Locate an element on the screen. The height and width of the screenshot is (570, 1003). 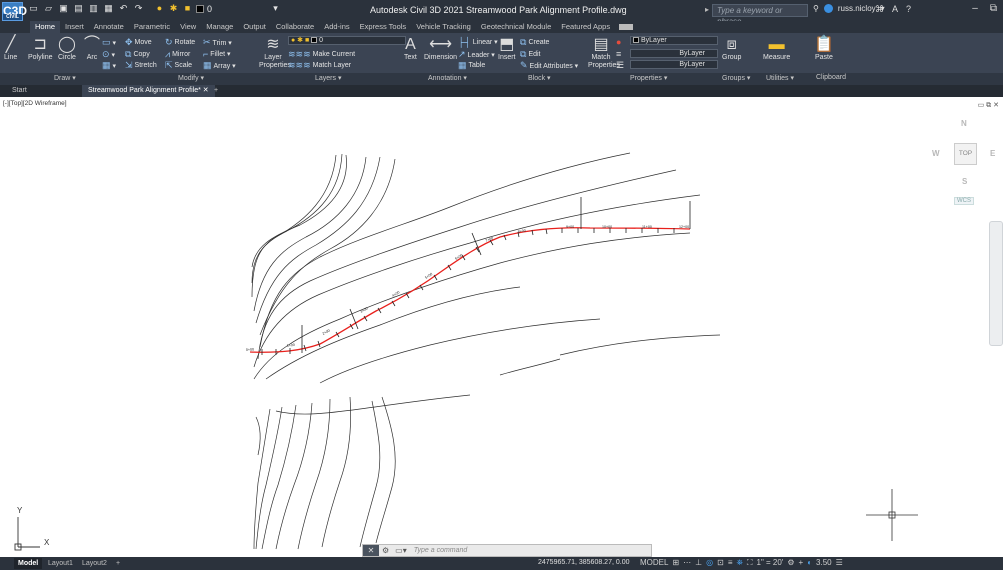
command-input: Type a command is located at coordinates (439, 550).